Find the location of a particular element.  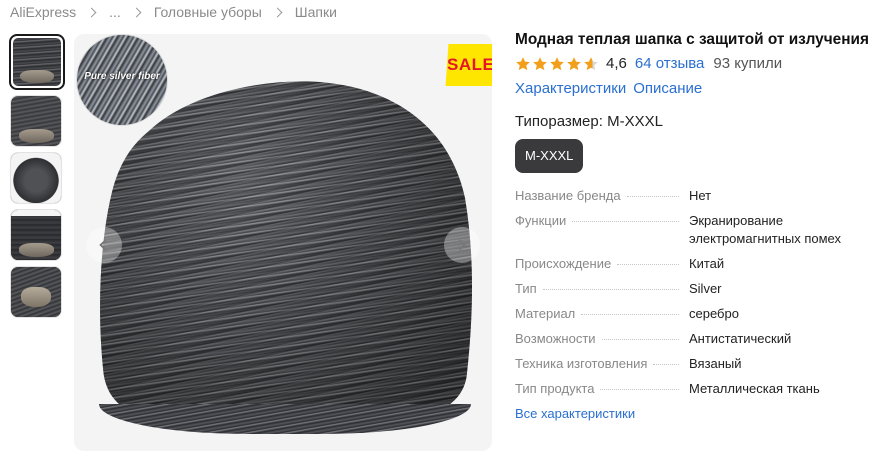

spec-row: Тип продукта Металлическая ткань is located at coordinates (690, 389).